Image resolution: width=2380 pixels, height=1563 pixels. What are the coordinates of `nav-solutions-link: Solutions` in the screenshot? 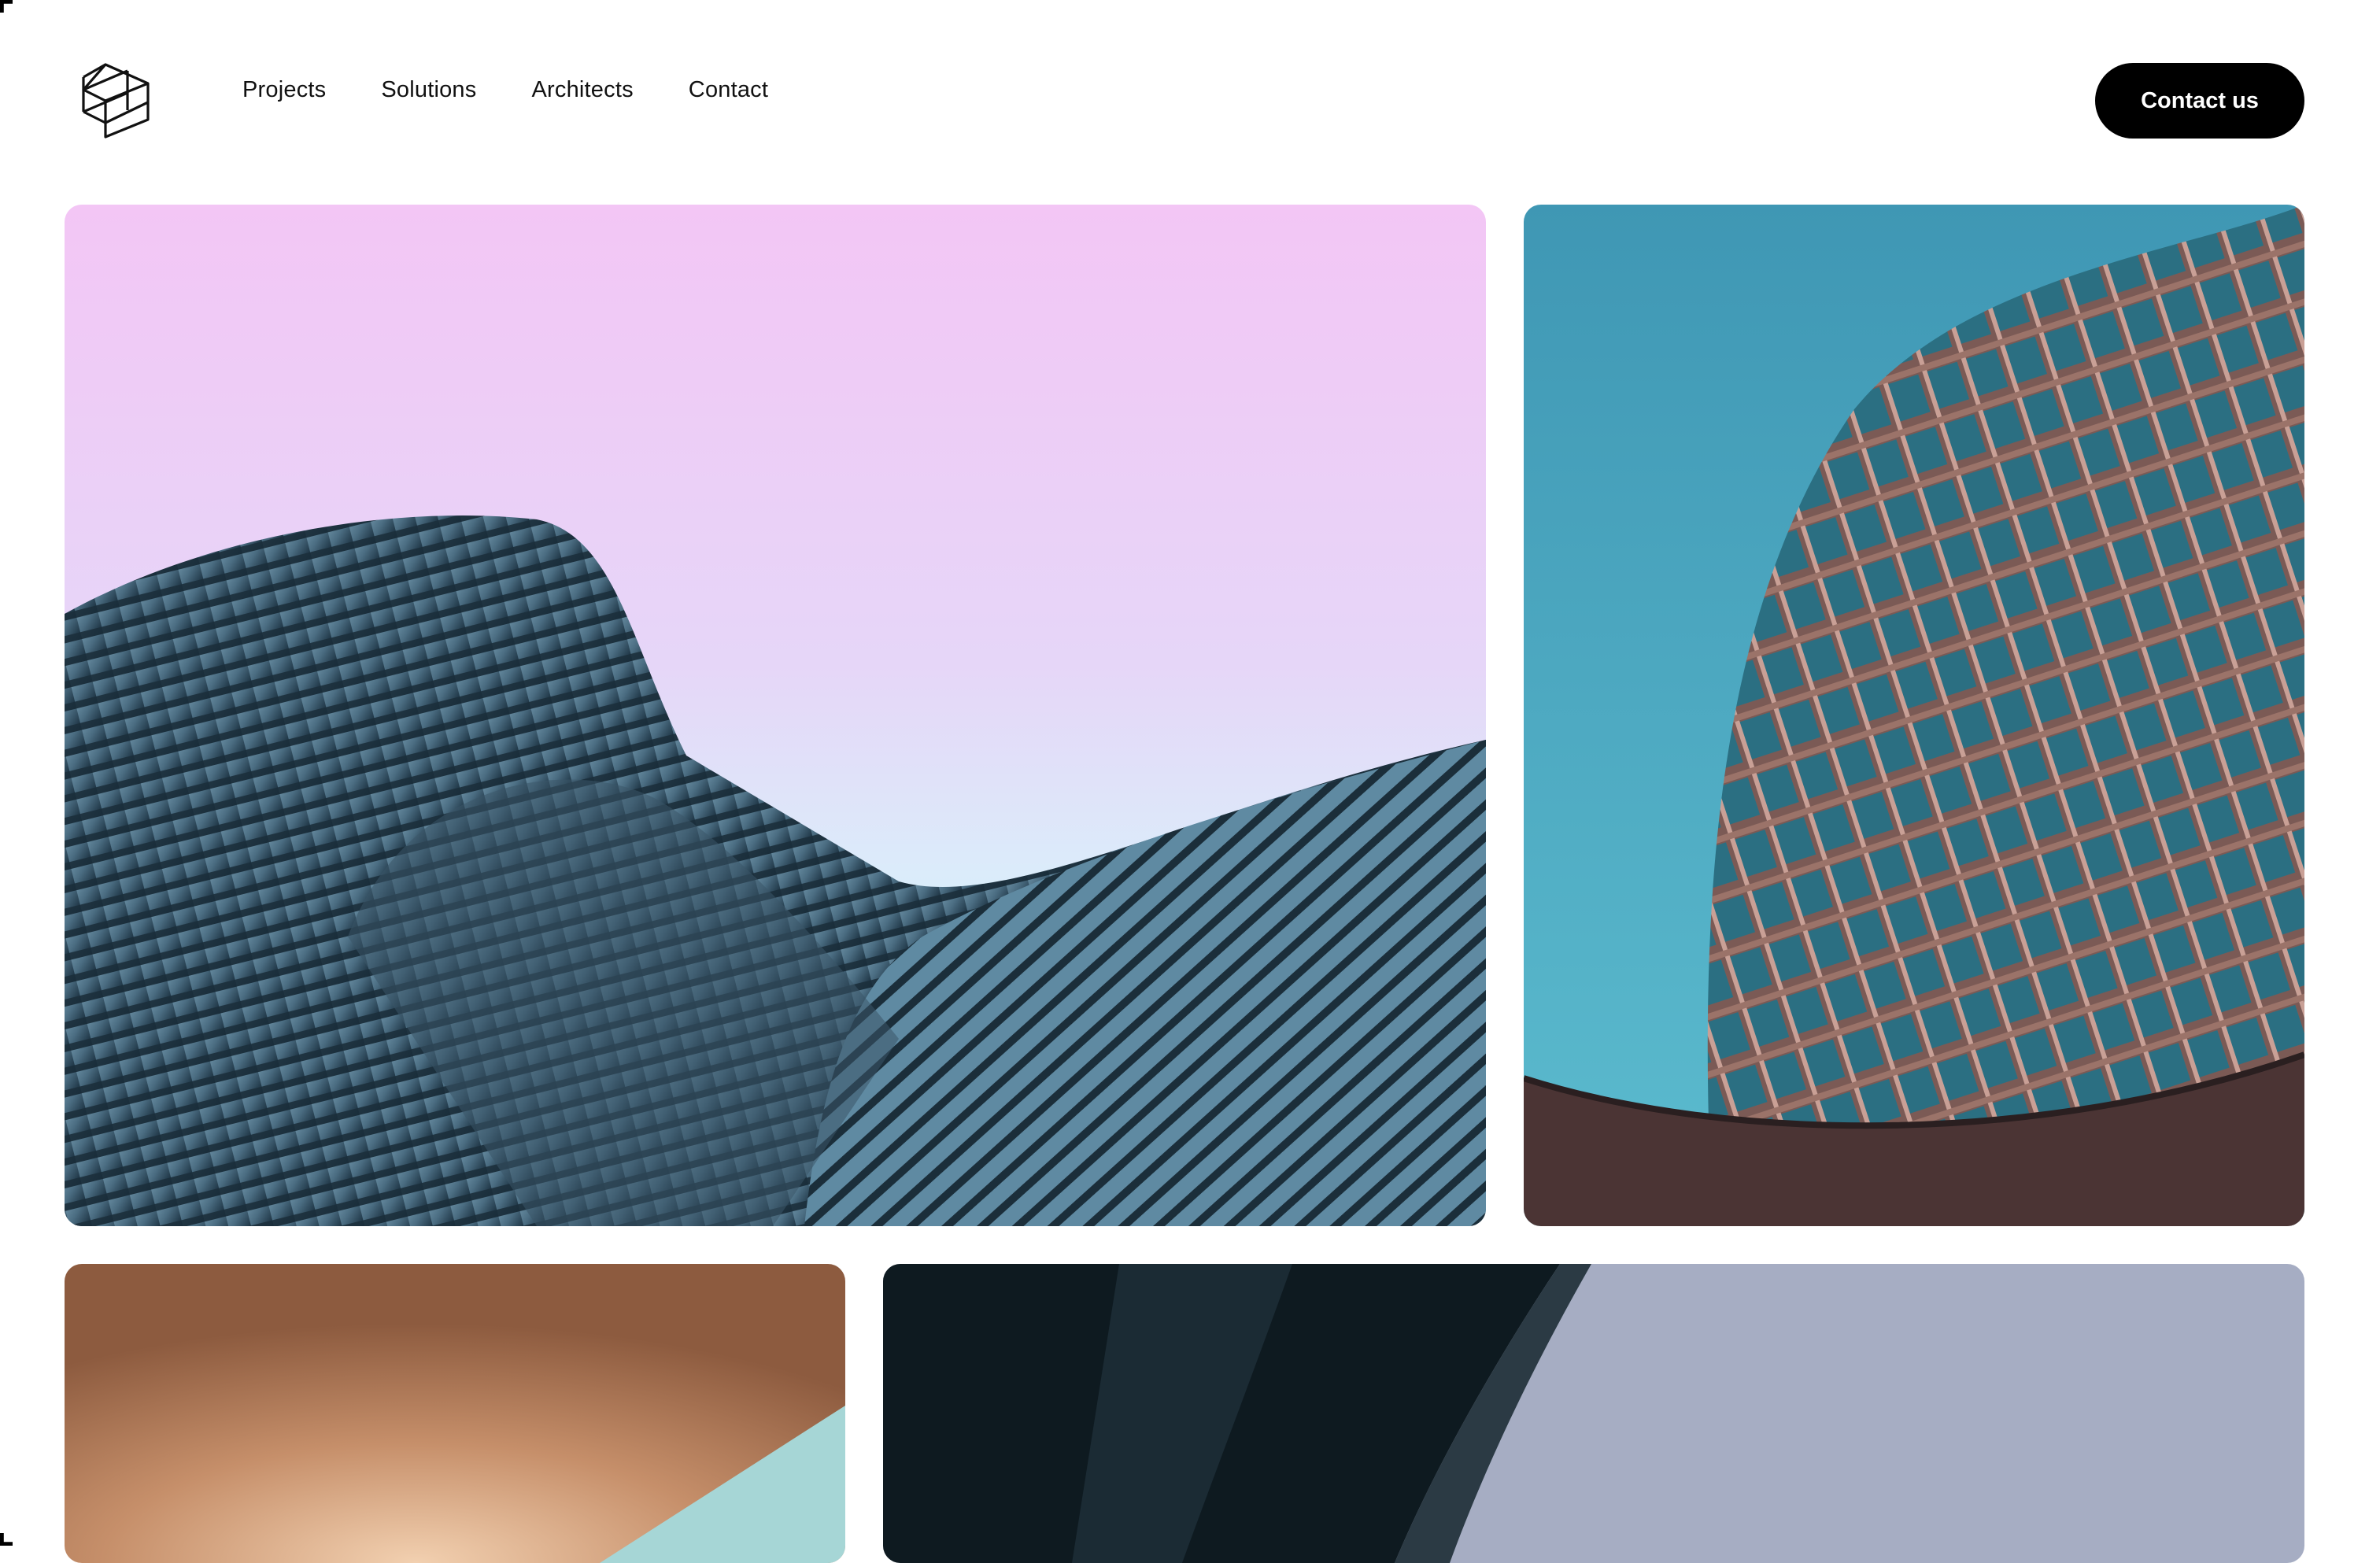 It's located at (428, 90).